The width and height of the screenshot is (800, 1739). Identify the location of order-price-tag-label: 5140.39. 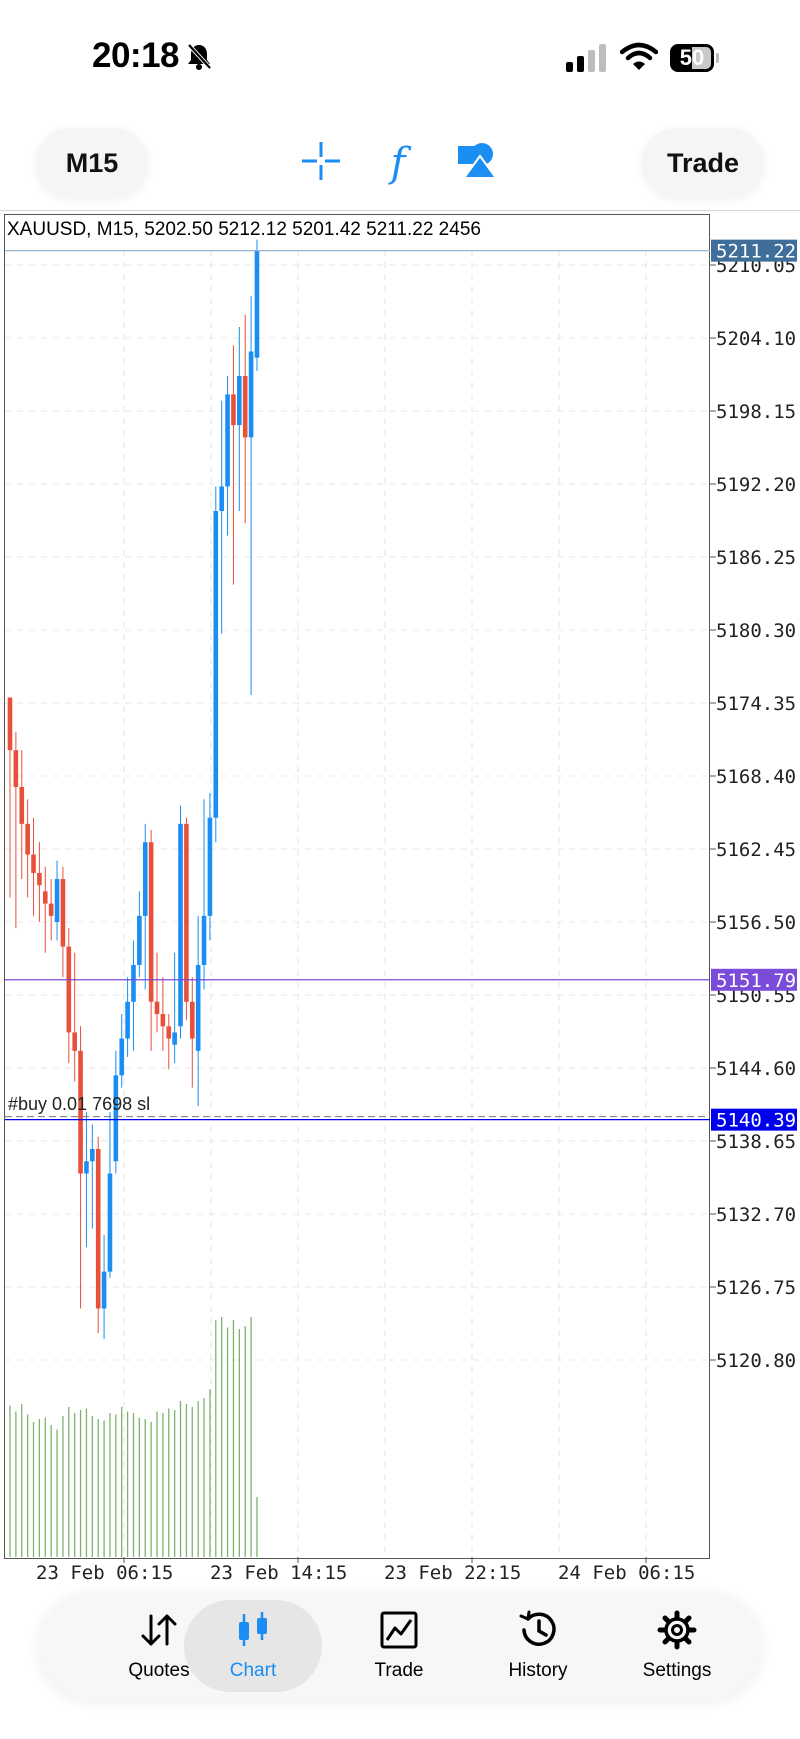
(756, 1121).